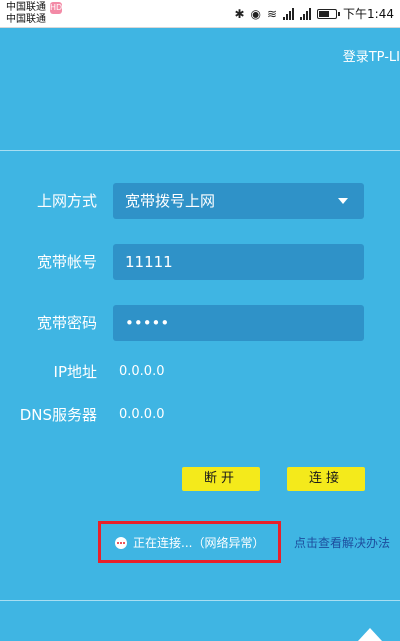  I want to click on password-row: 宽带密码 •••••, so click(200, 323).